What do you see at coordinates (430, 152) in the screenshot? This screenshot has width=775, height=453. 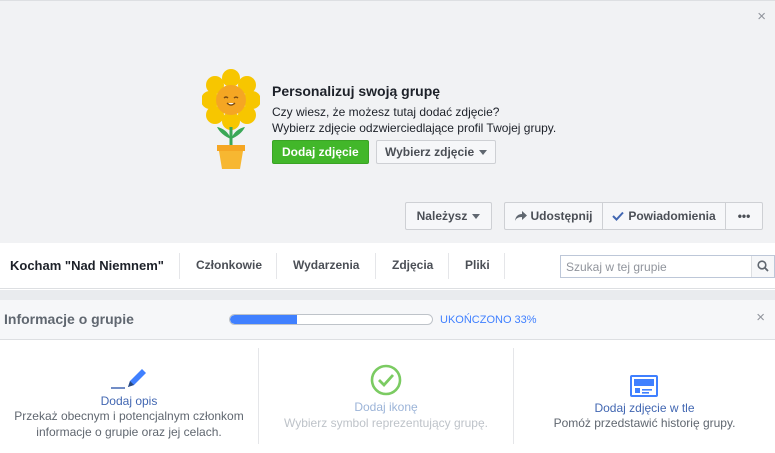 I see `choose-photo-label: Wybierz zdjęcie` at bounding box center [430, 152].